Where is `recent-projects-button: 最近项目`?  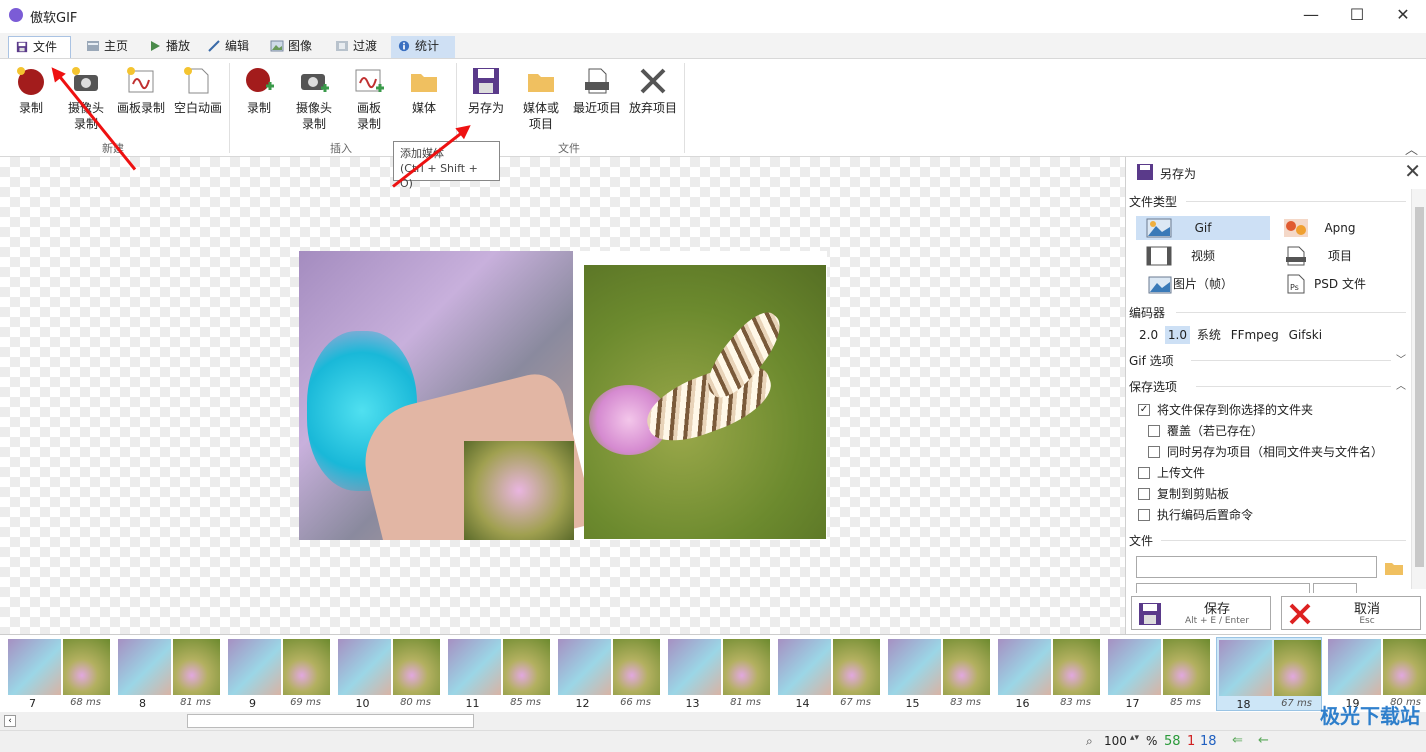 recent-projects-button: 最近项目 is located at coordinates (597, 87).